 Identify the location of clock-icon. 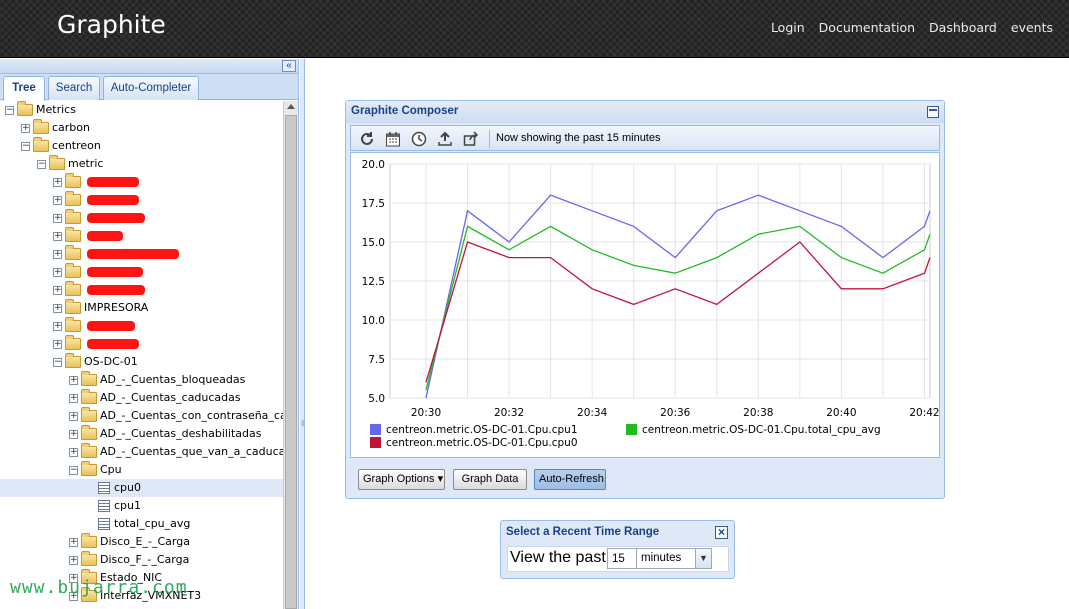
(419, 139).